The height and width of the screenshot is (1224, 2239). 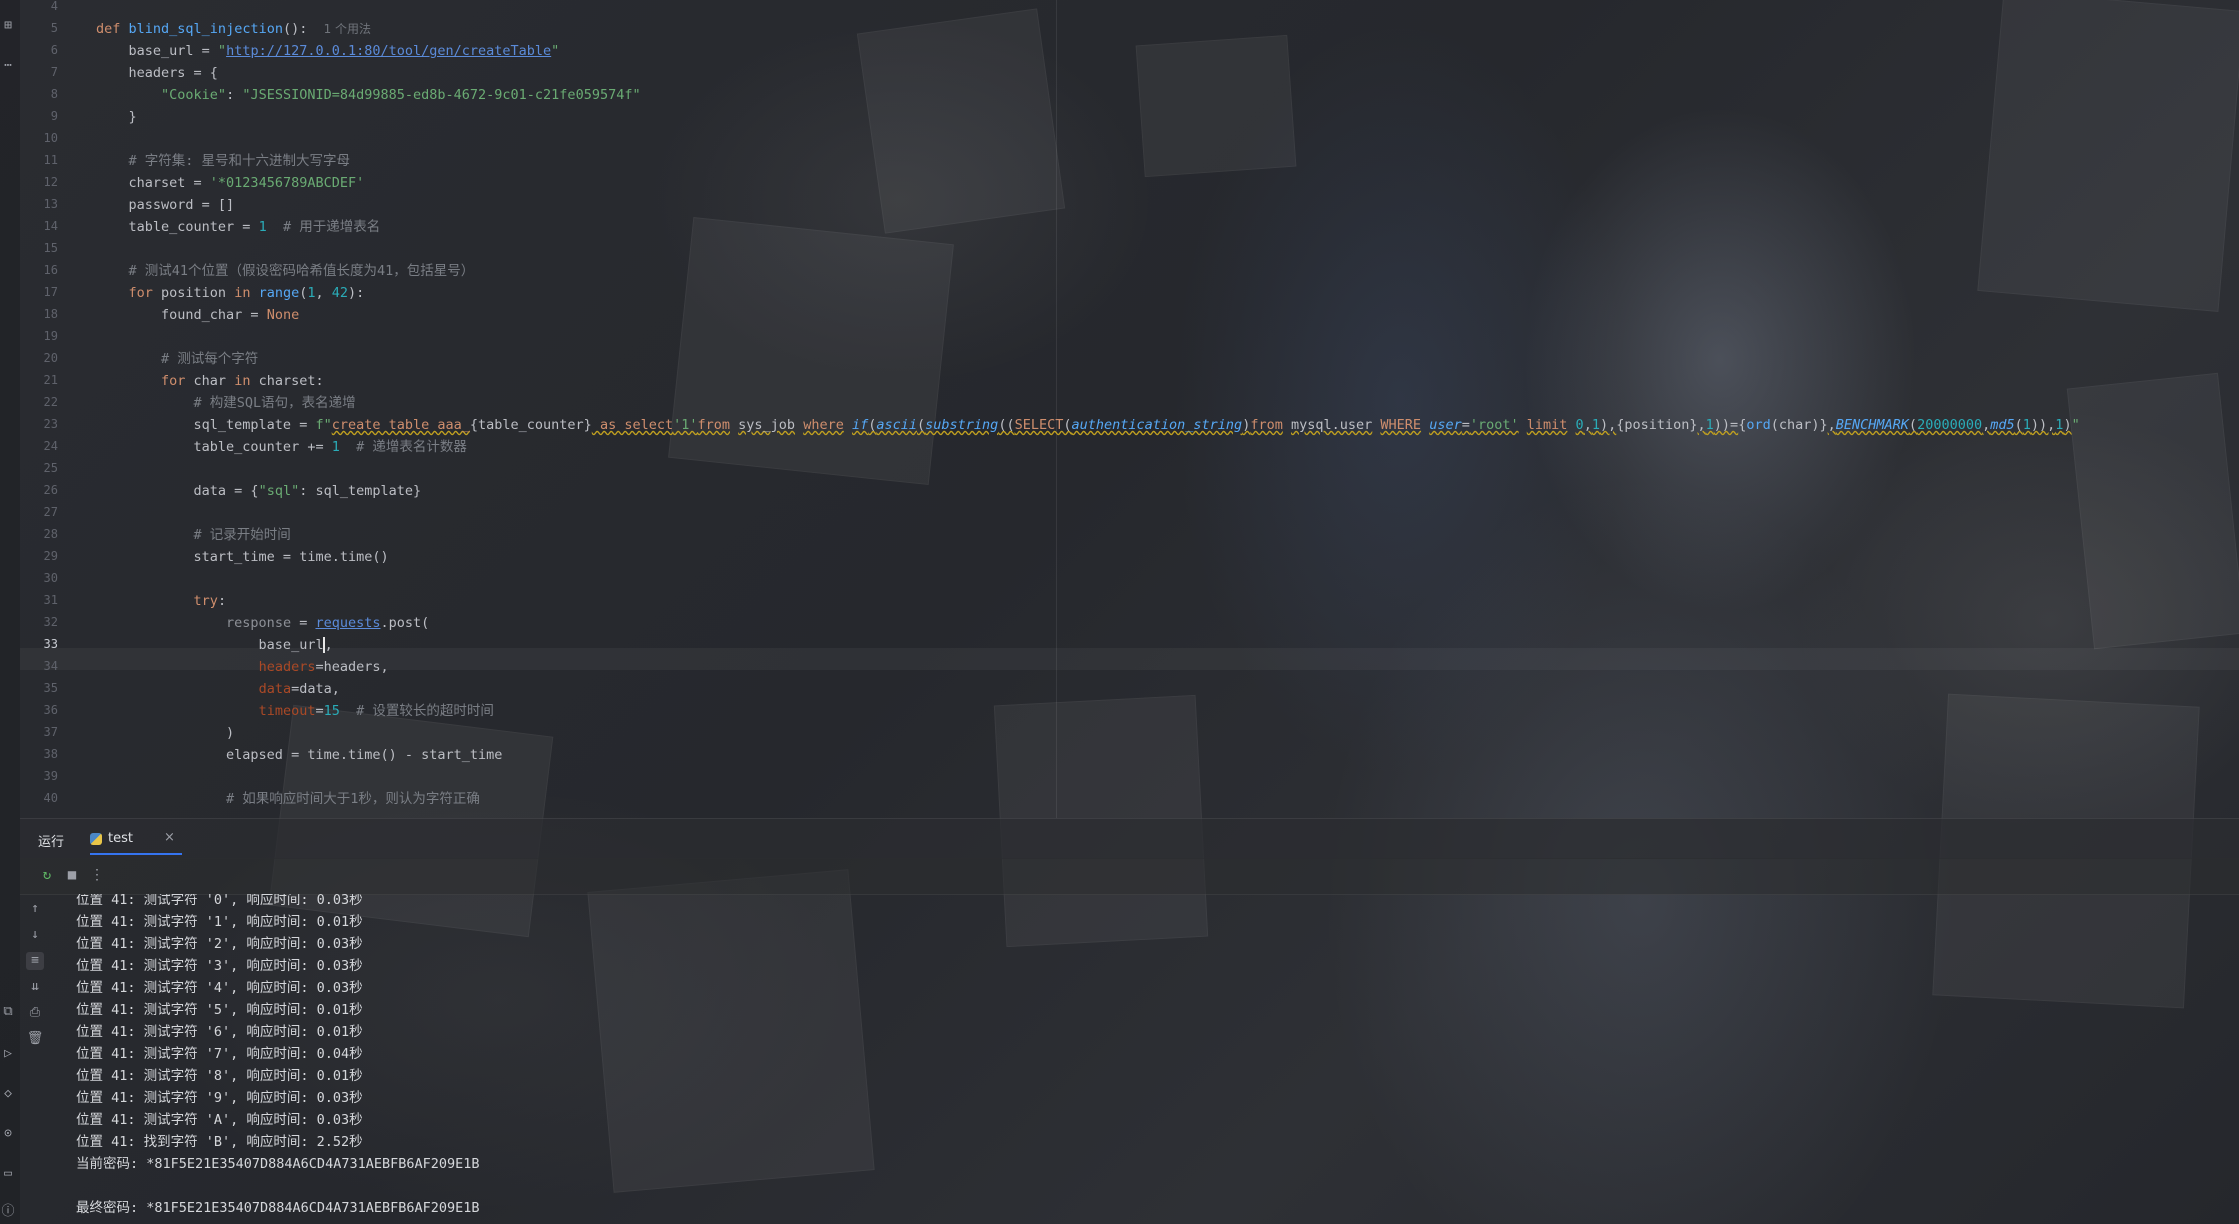 I want to click on console-line: 位置 41: 测试字符 '9', 响应时间: 0.03秒, so click(x=219, y=1098).